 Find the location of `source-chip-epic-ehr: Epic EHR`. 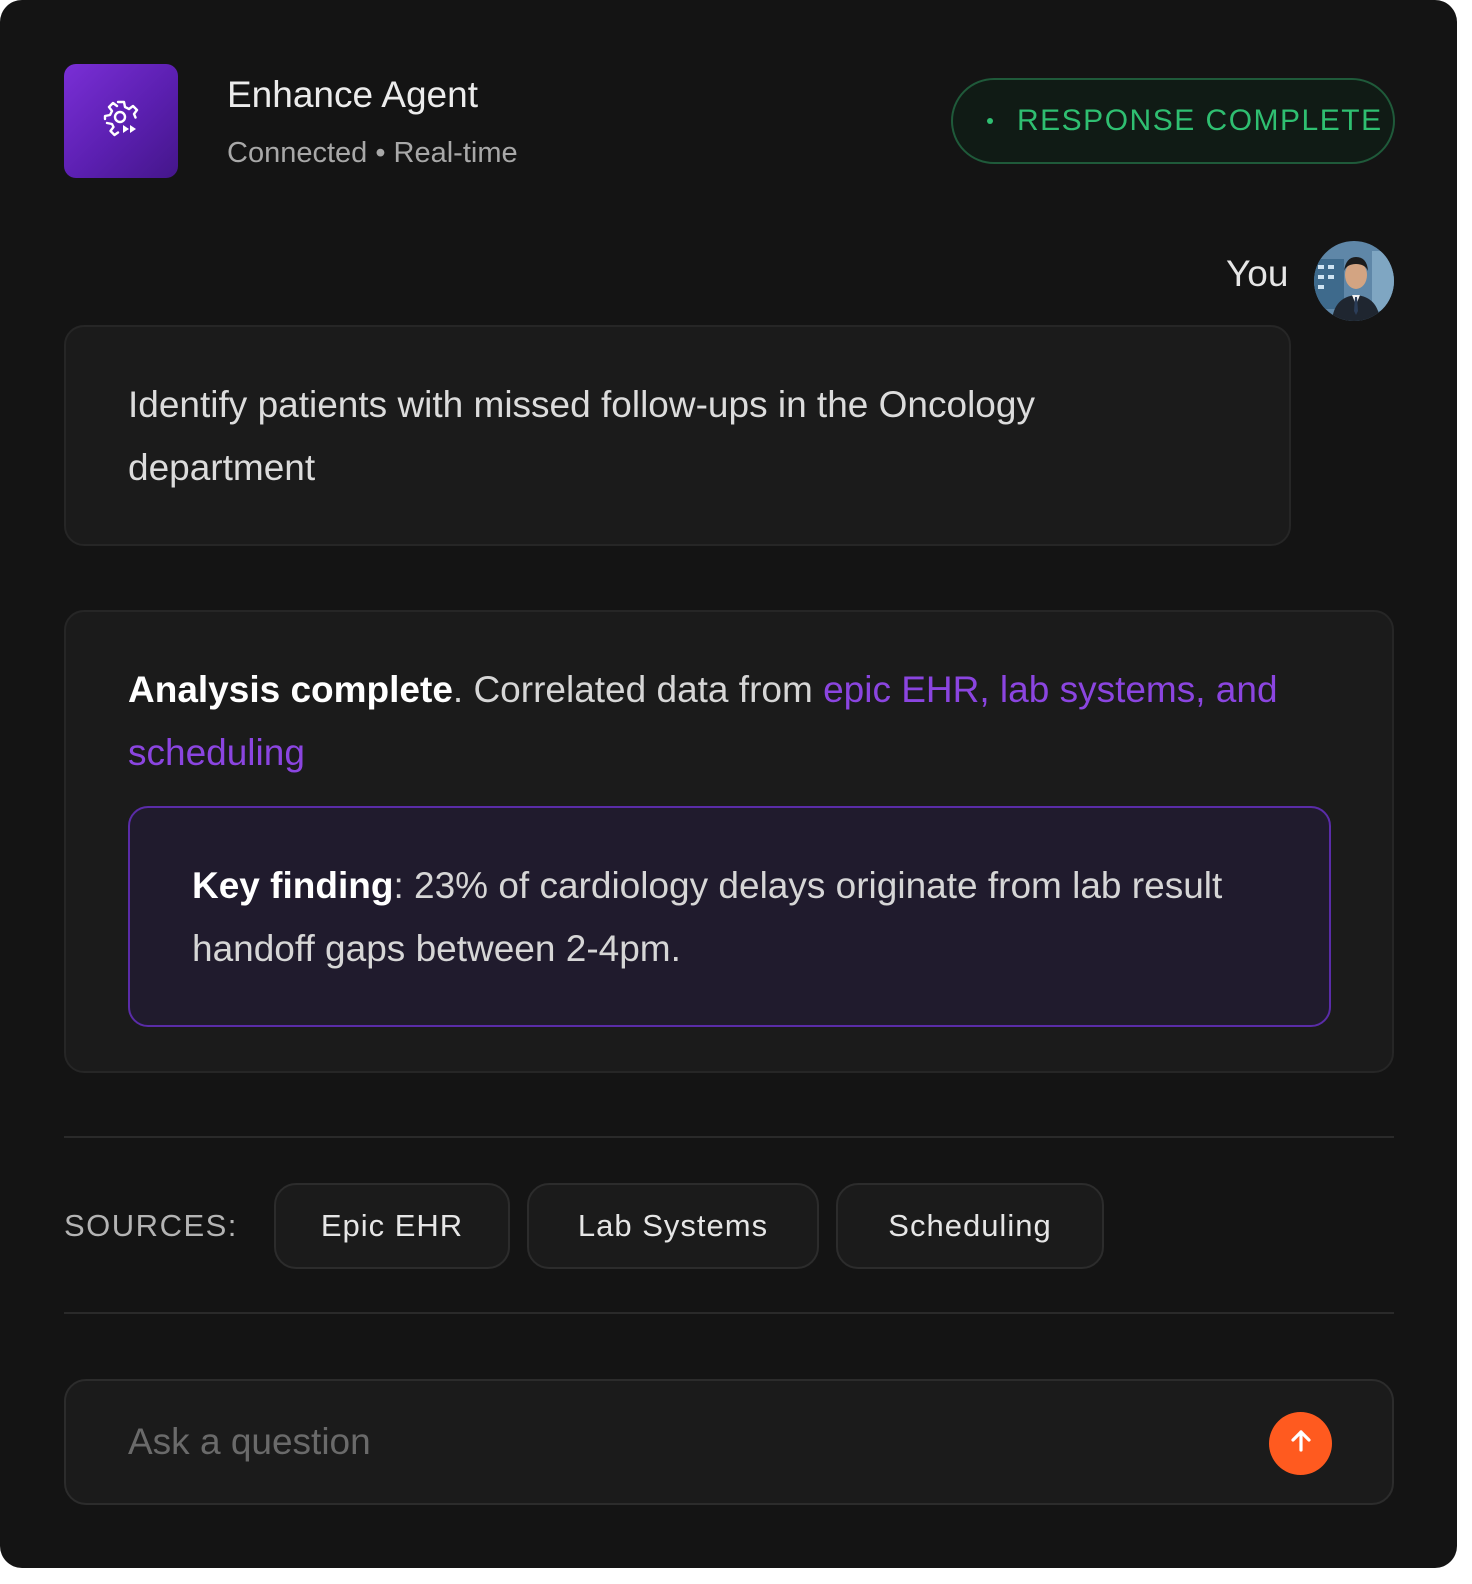

source-chip-epic-ehr: Epic EHR is located at coordinates (392, 1226).